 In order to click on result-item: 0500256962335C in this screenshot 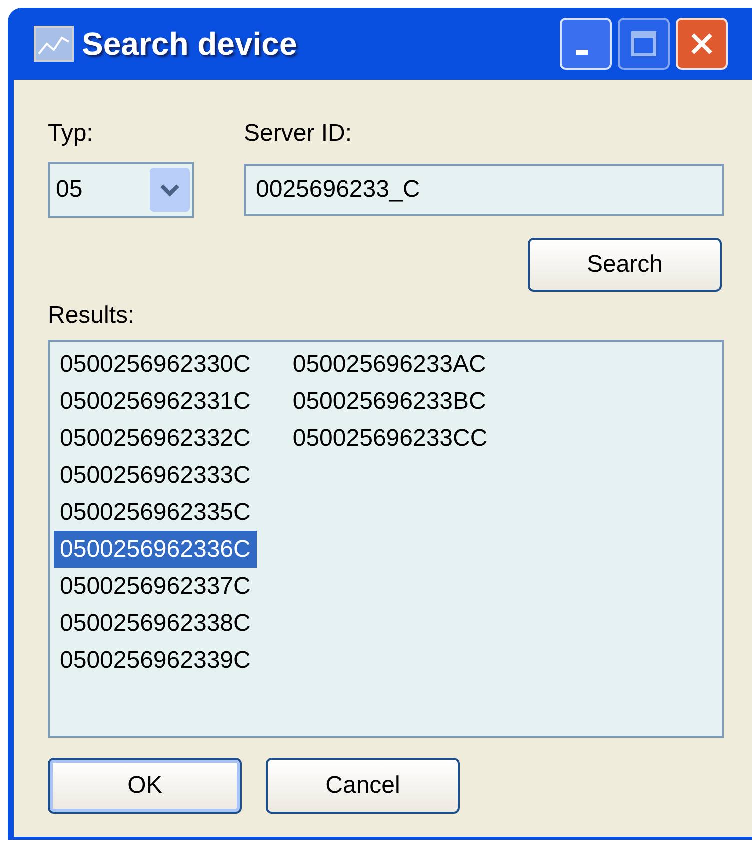, I will do `click(155, 512)`.